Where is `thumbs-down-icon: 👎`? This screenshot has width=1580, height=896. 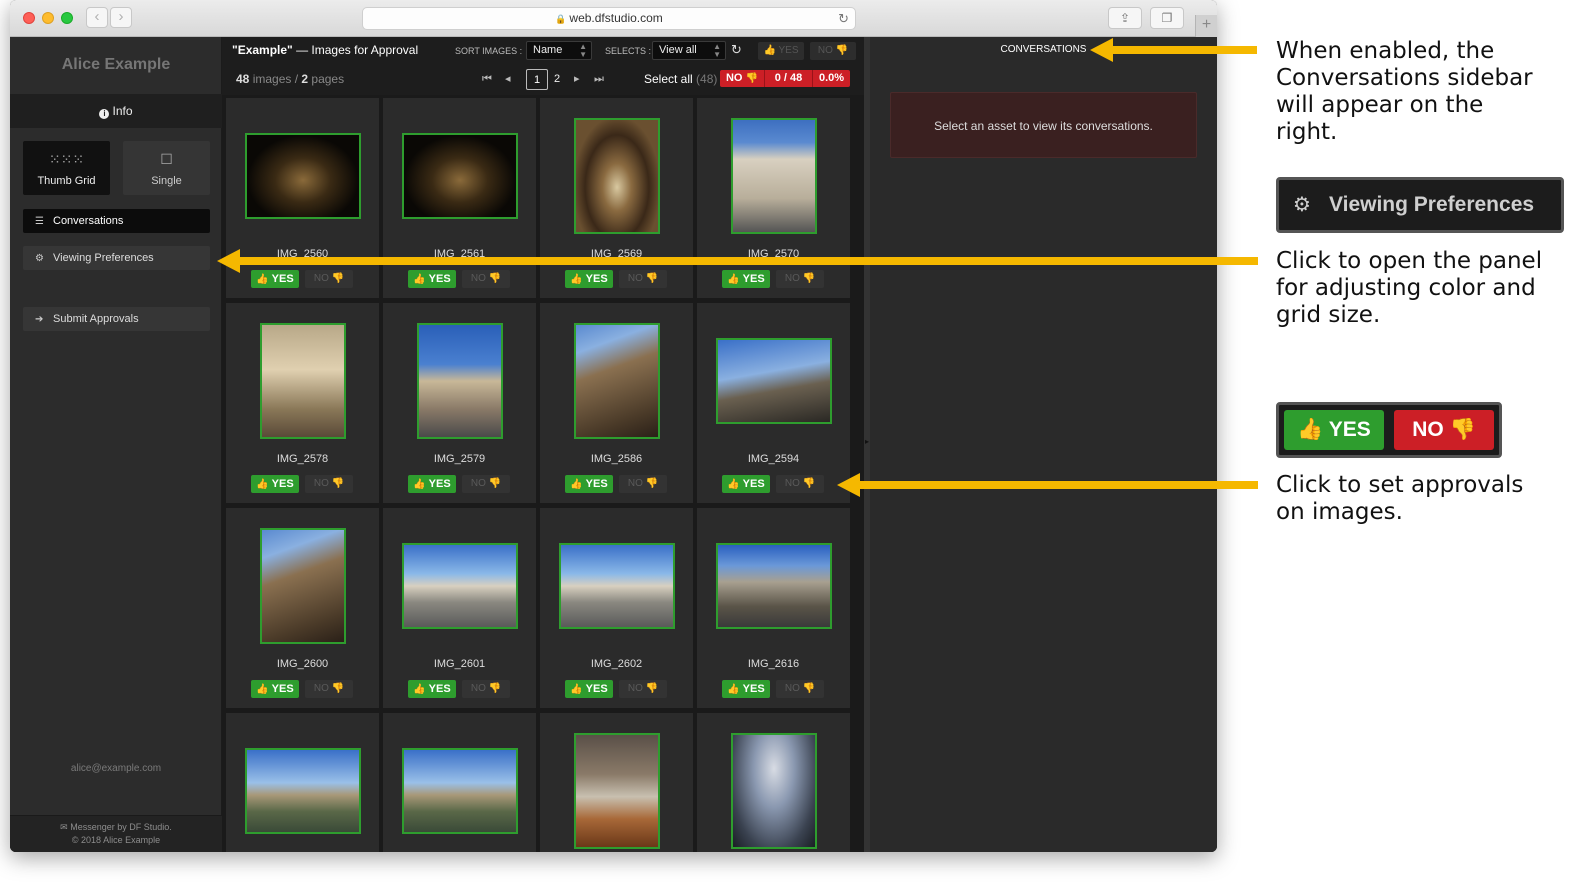
thumbs-down-icon: 👎 is located at coordinates (751, 78).